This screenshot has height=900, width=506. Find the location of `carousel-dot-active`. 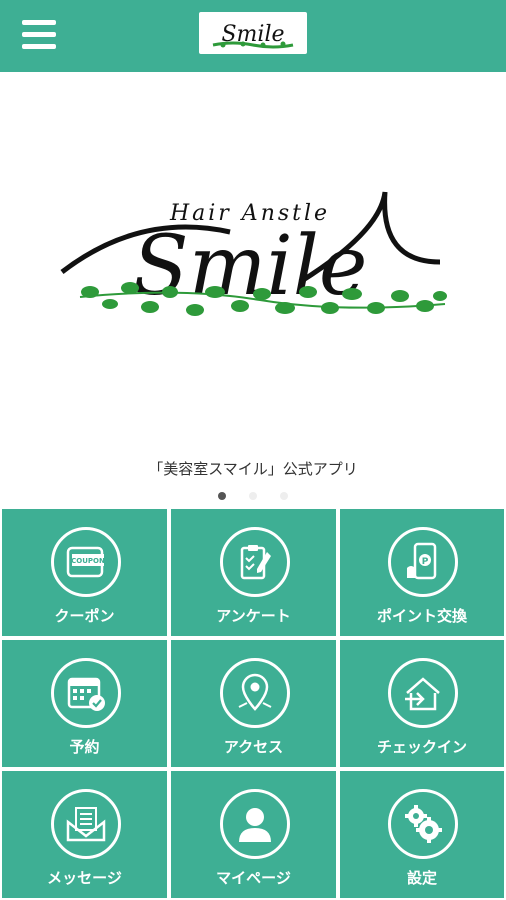

carousel-dot-active is located at coordinates (222, 496).